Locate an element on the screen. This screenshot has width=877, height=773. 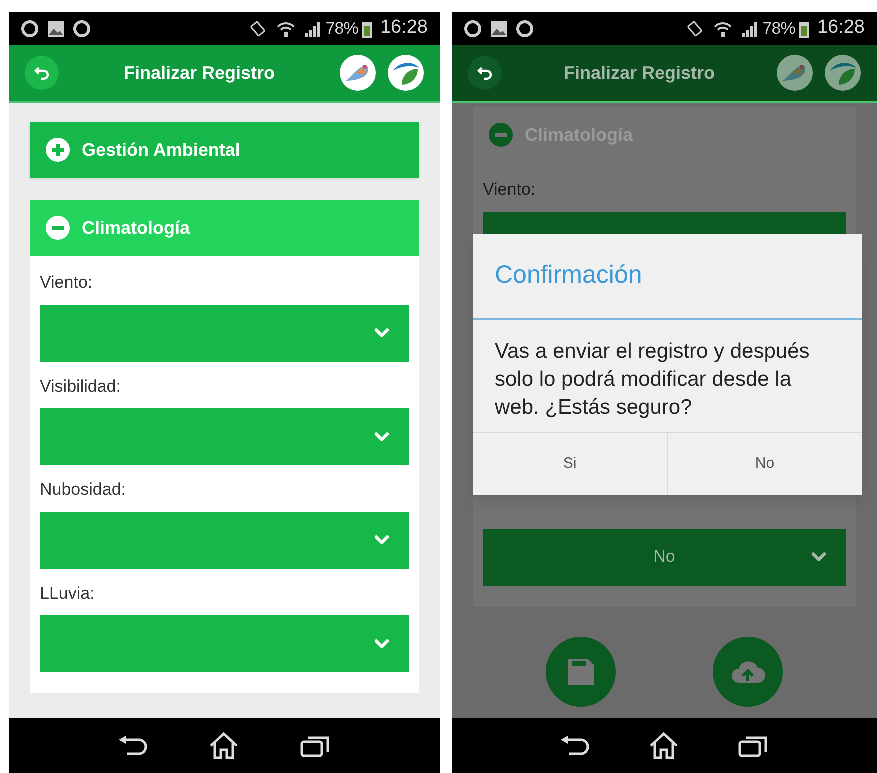
dialog-button: No is located at coordinates (764, 464).